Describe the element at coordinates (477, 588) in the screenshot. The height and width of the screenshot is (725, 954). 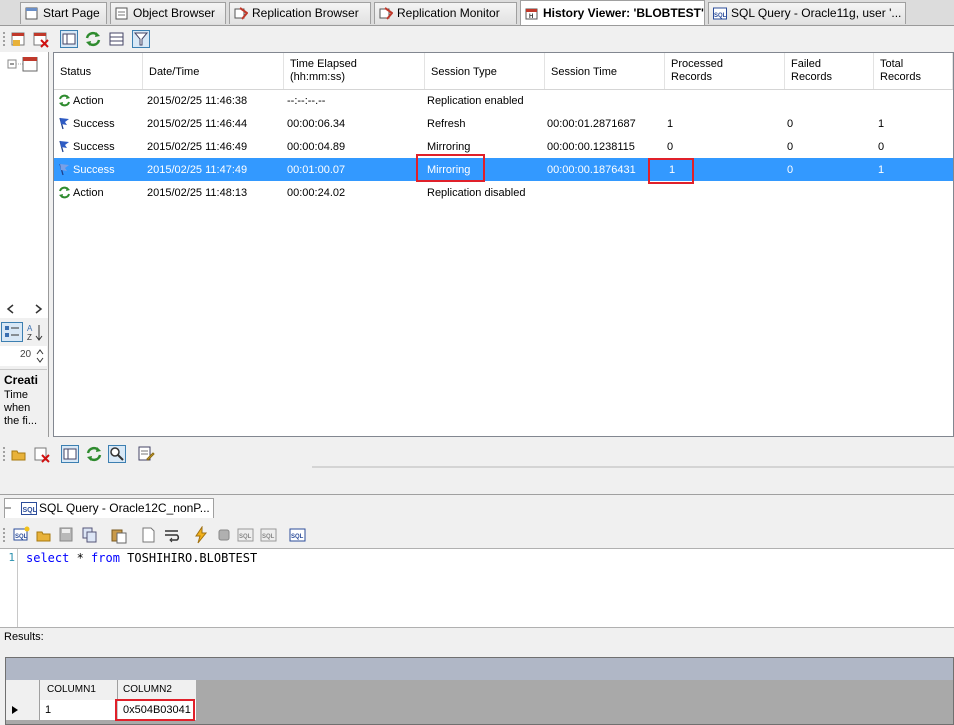
I see `sql-editor: 1 select * from TOSHIHIRO.BLOBTEST` at that location.